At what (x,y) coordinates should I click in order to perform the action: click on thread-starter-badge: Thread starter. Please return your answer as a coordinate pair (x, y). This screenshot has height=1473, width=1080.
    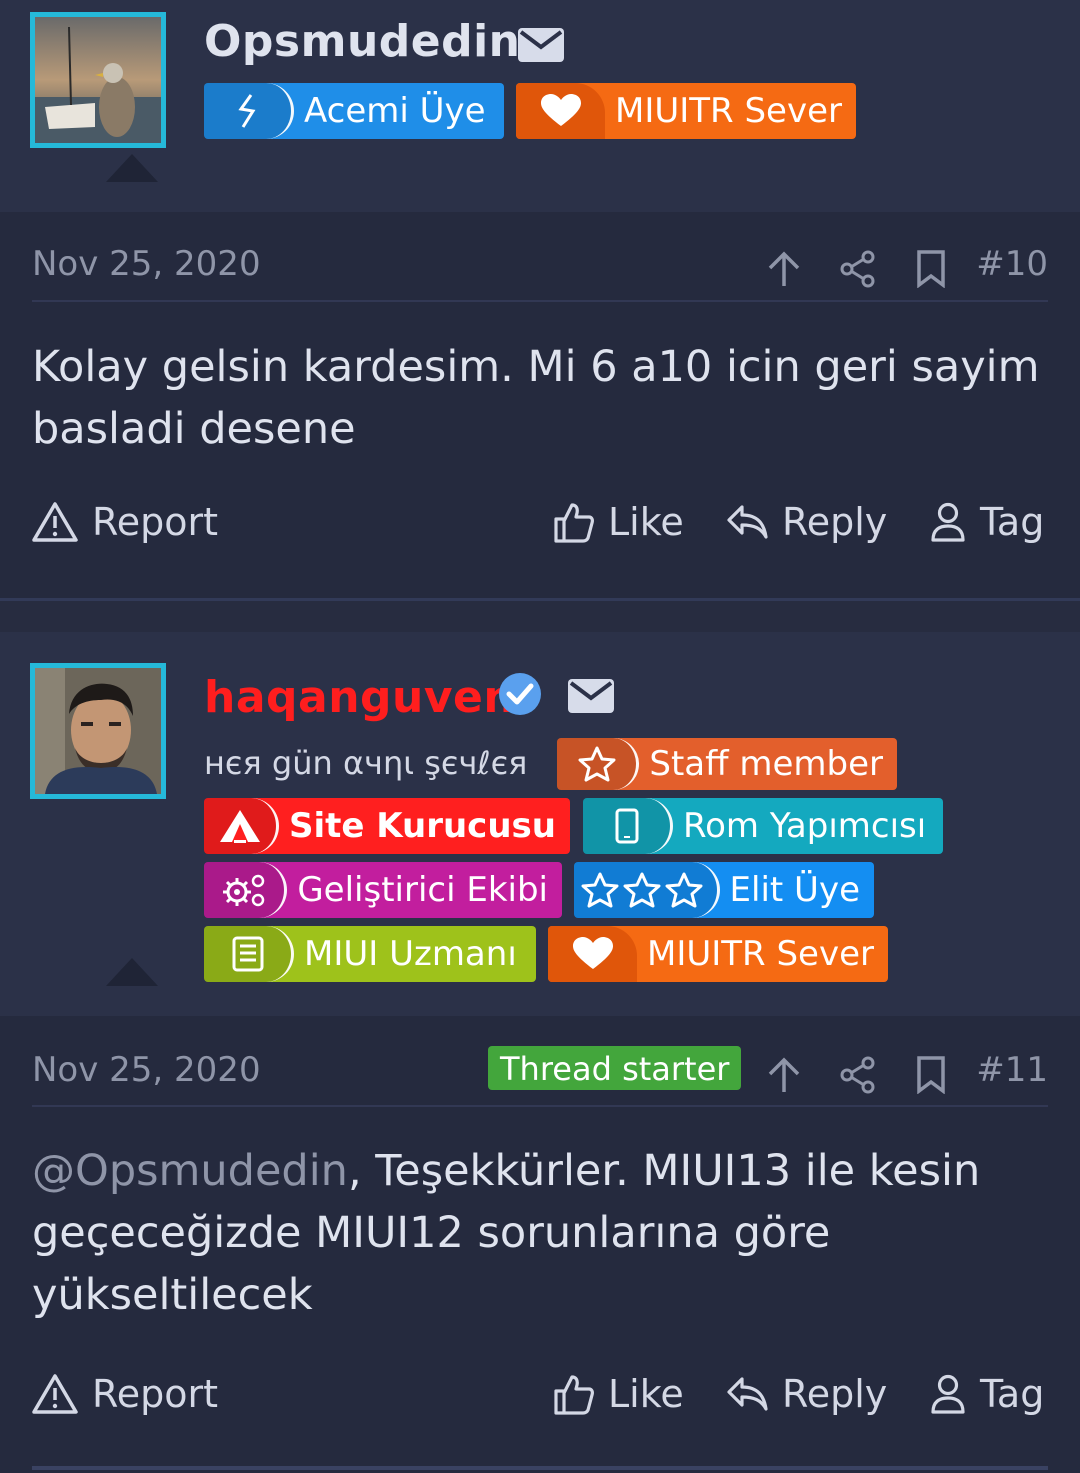
    Looking at the image, I should click on (615, 1068).